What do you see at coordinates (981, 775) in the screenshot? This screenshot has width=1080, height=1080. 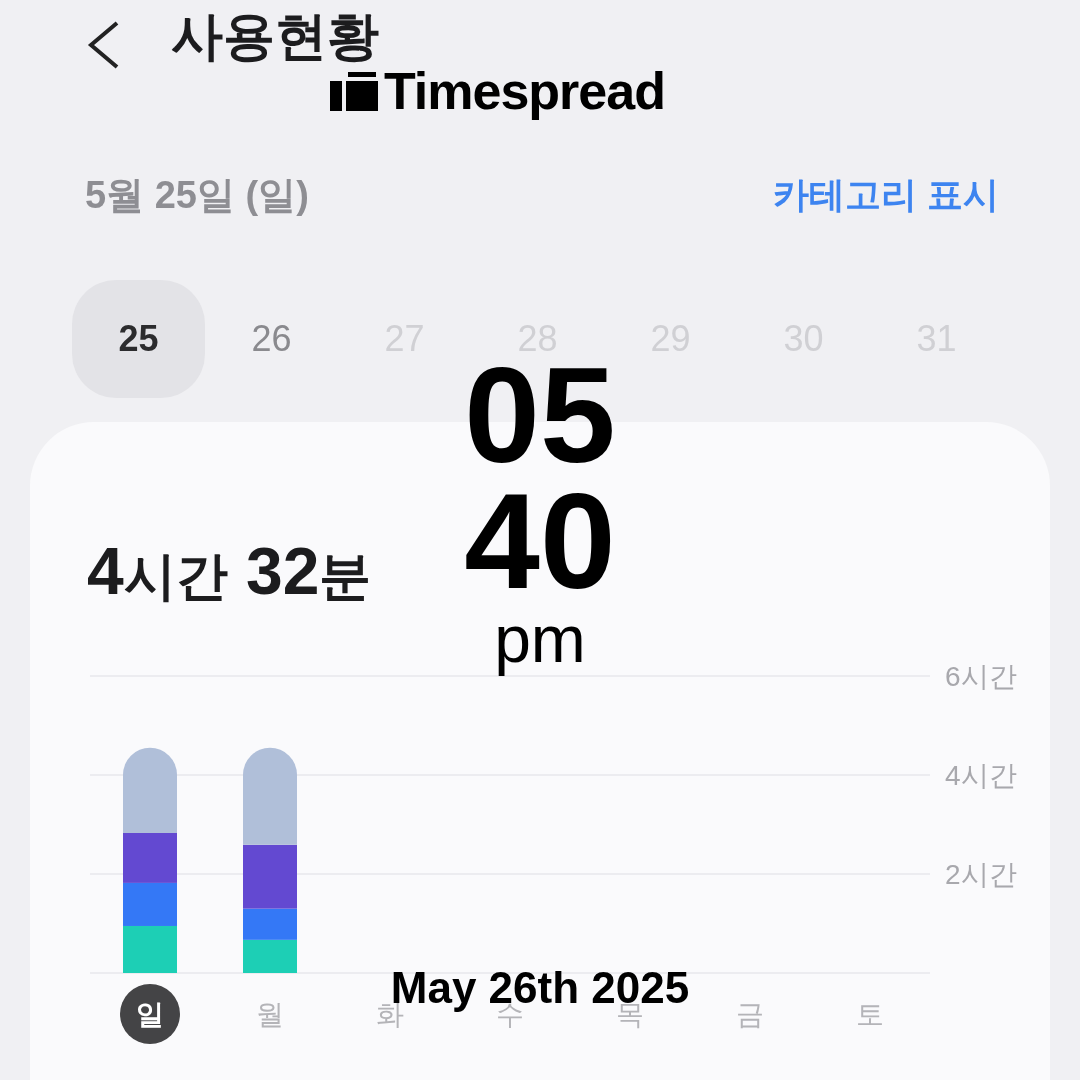 I see `axis-label: 4시간` at bounding box center [981, 775].